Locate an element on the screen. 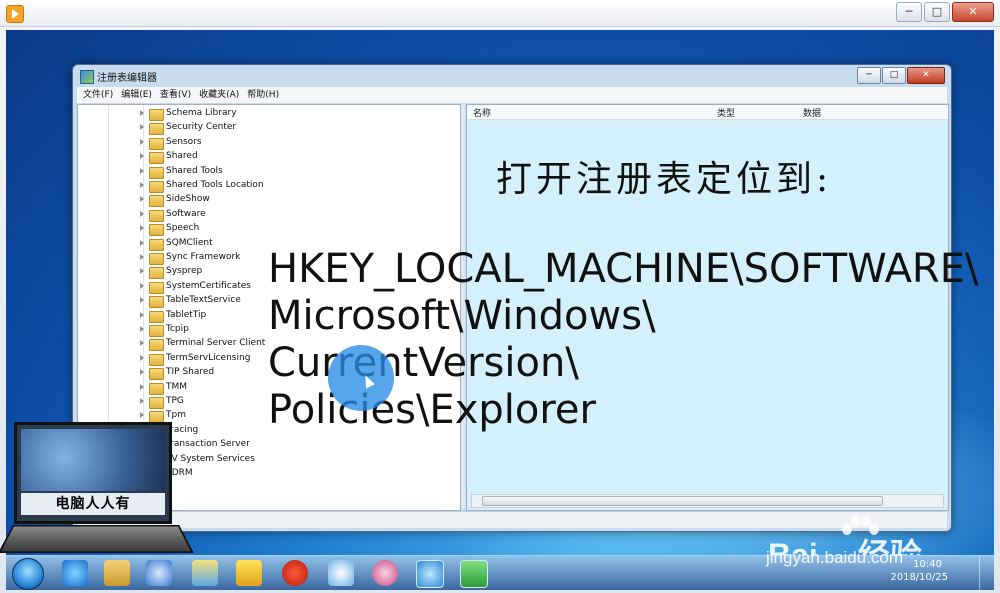 This screenshot has width=1000, height=593. tree-item: Shared Tools Location is located at coordinates (269, 186).